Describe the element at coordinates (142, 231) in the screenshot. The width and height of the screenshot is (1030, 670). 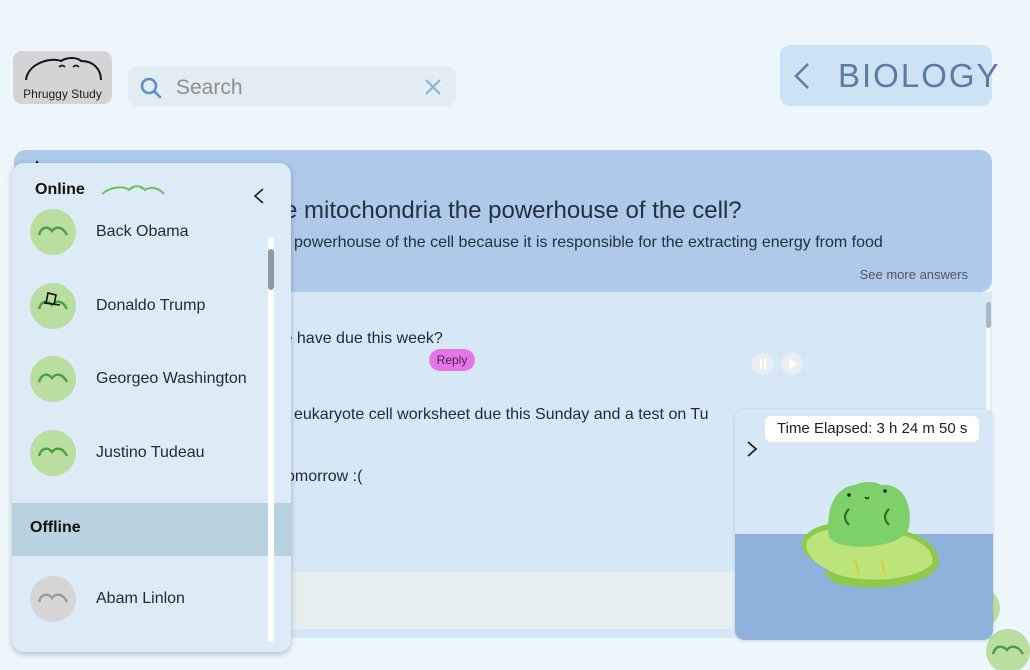
I see `user-name: Back Obama` at that location.